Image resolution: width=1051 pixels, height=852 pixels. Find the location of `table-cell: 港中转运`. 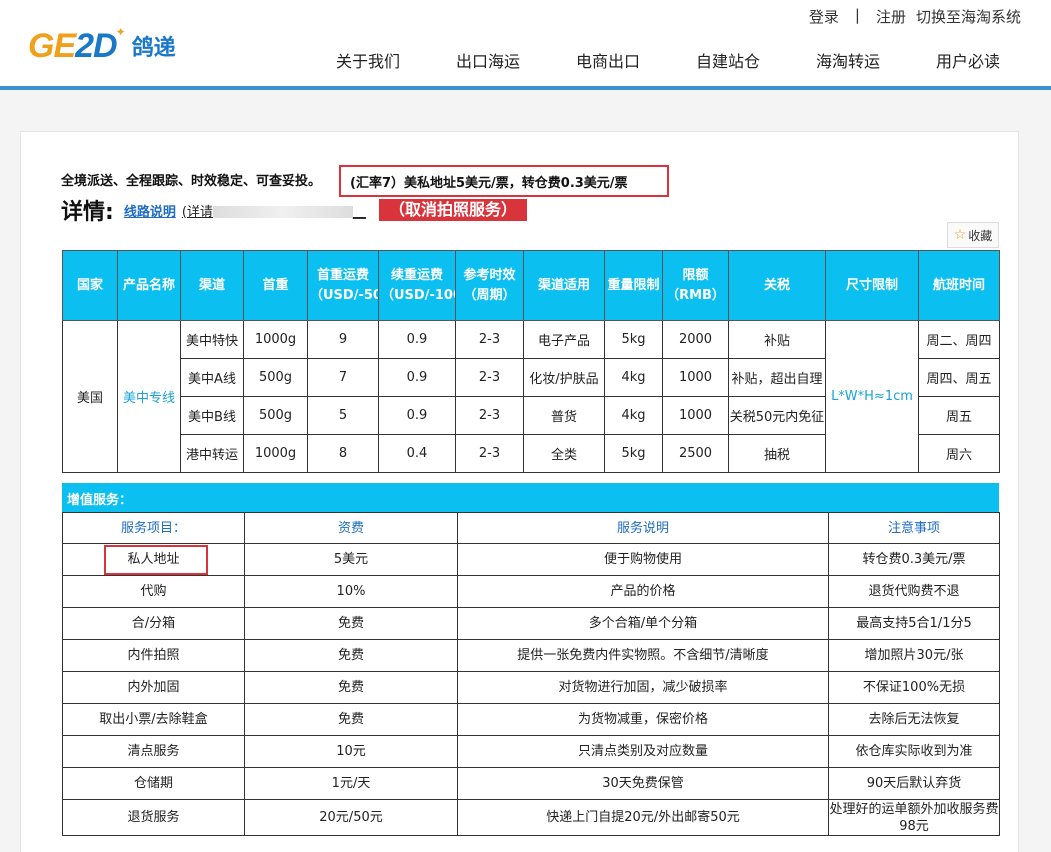

table-cell: 港中转运 is located at coordinates (212, 453).